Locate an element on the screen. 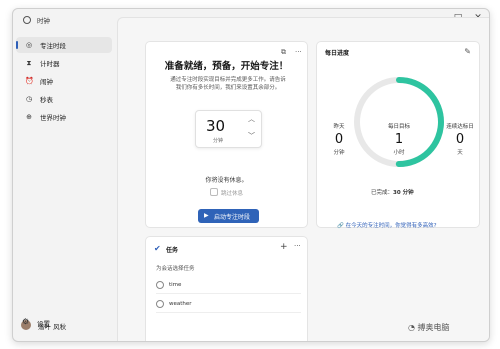  sidebar-item-focus: ◎ 专注时段 is located at coordinates (64, 45).